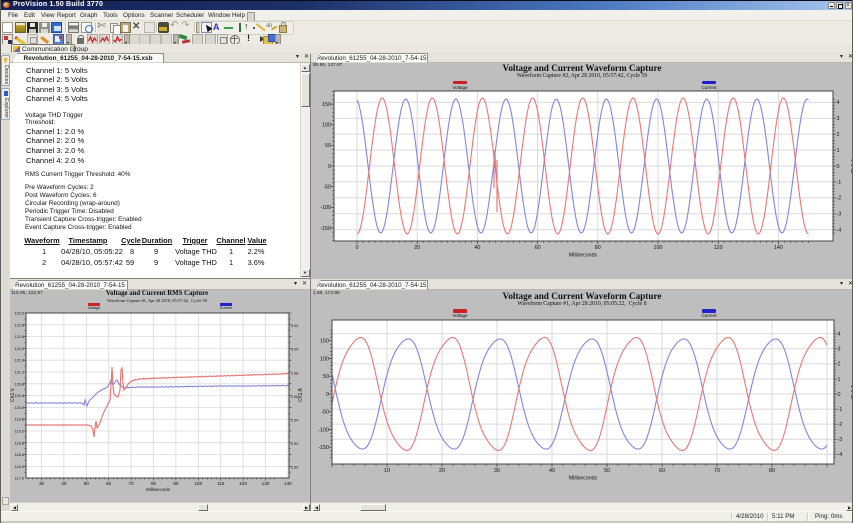 The height and width of the screenshot is (523, 853). I want to click on svg-text: 2.92, so click(294, 444).